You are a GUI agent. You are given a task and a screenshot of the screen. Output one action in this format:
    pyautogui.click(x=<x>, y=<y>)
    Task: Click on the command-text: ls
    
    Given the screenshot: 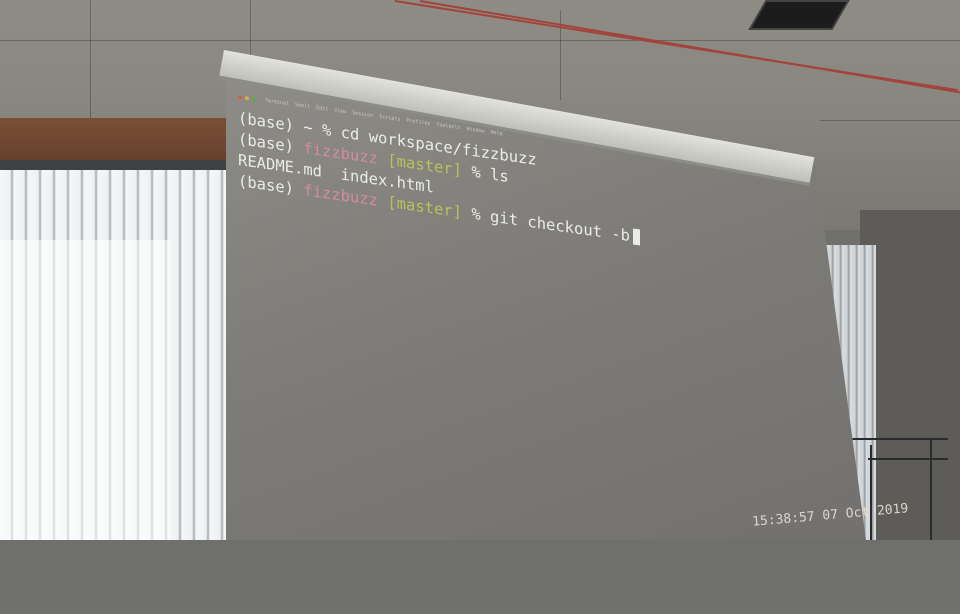 What is the action you would take?
    pyautogui.click(x=499, y=176)
    